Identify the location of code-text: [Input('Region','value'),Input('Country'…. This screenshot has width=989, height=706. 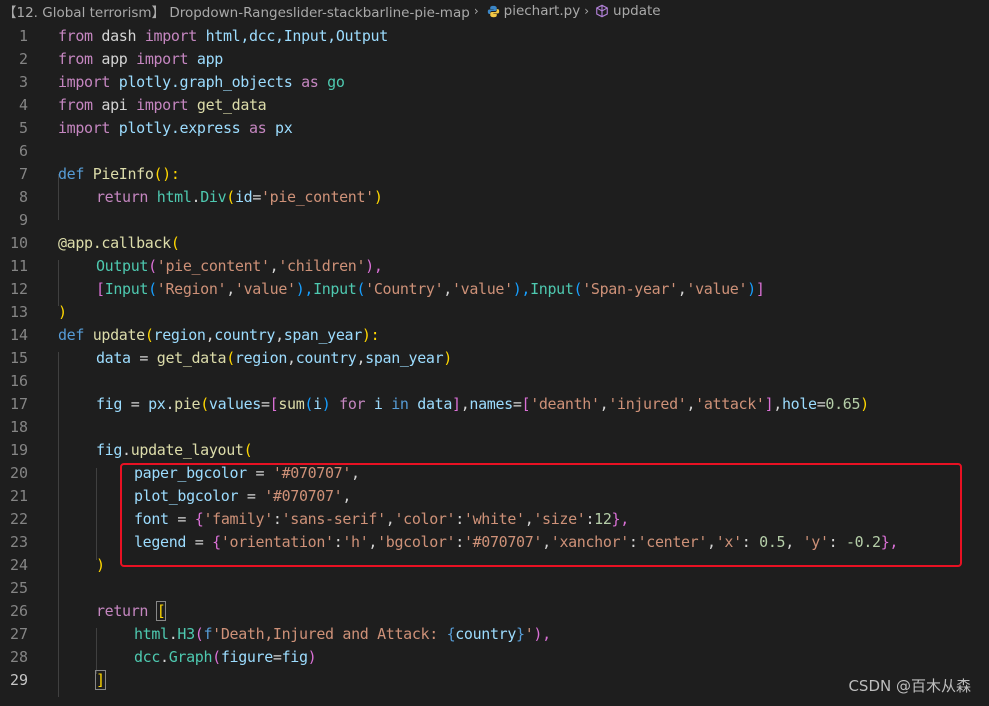
(430, 289).